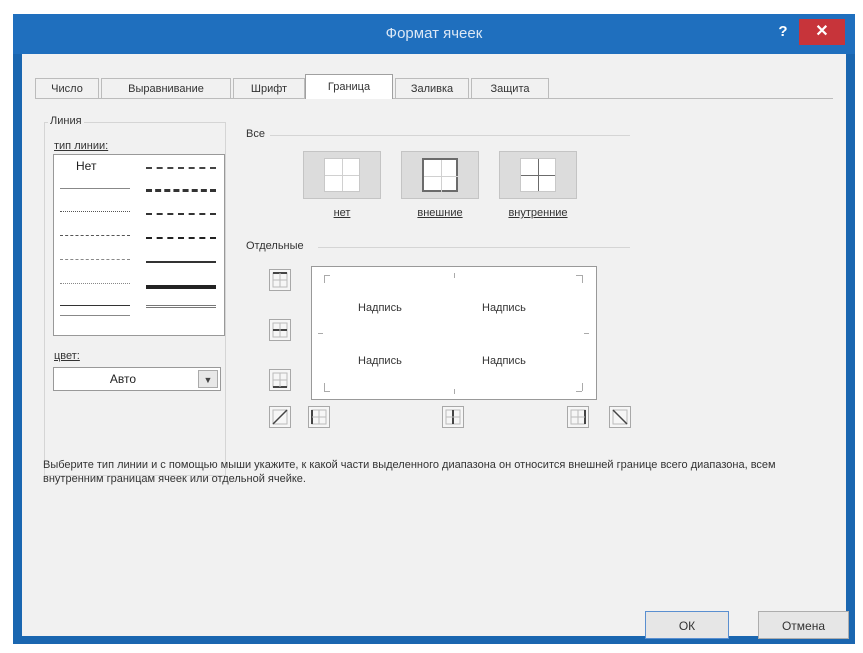 Image resolution: width=863 pixels, height=653 pixels. I want to click on border-bottom-button, so click(280, 380).